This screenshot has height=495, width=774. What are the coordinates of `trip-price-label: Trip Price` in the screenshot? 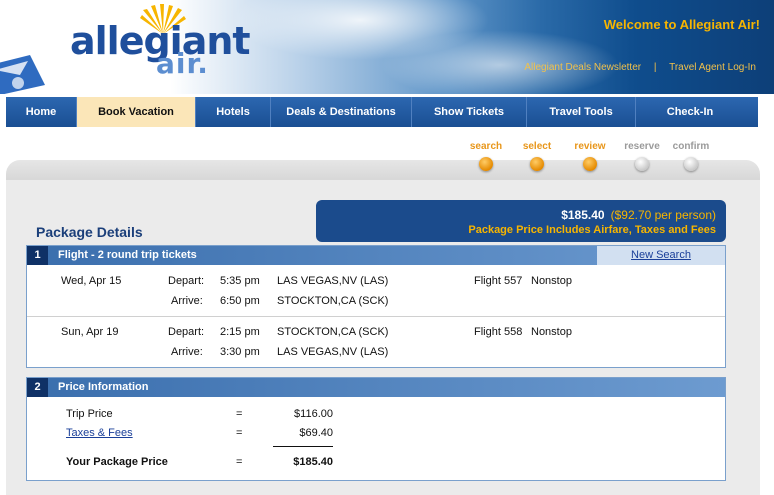 It's located at (89, 414).